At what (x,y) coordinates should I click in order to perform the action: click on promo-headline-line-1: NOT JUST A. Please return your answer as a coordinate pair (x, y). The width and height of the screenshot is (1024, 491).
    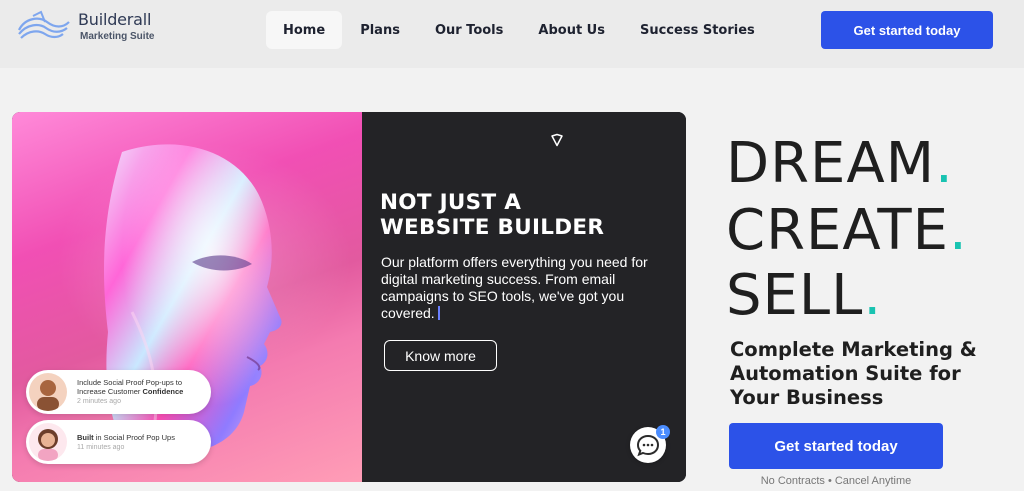
    Looking at the image, I should click on (451, 202).